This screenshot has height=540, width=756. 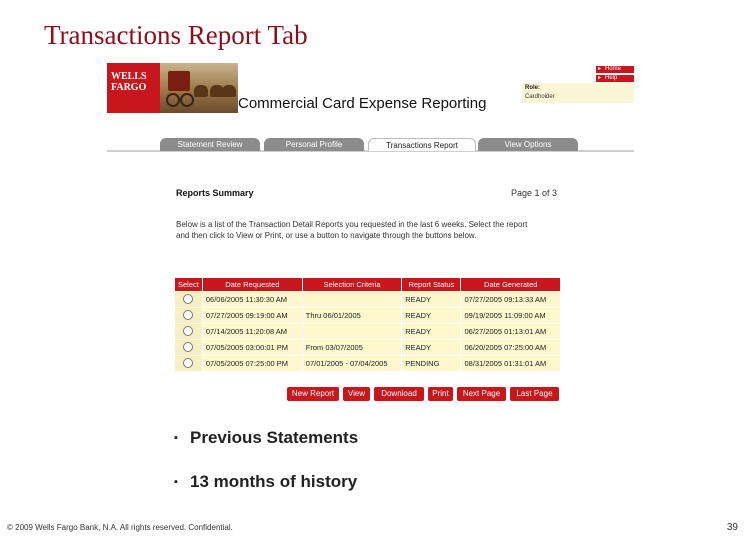 I want to click on date-generated-cell: 08/31/2005 01:31:01 AM, so click(x=510, y=363).